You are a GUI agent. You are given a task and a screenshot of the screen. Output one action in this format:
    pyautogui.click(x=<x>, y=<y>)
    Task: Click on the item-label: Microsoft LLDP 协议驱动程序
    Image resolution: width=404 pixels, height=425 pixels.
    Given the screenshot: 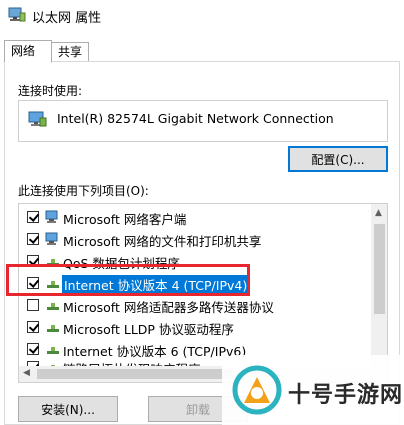 What is the action you would take?
    pyautogui.click(x=148, y=329)
    